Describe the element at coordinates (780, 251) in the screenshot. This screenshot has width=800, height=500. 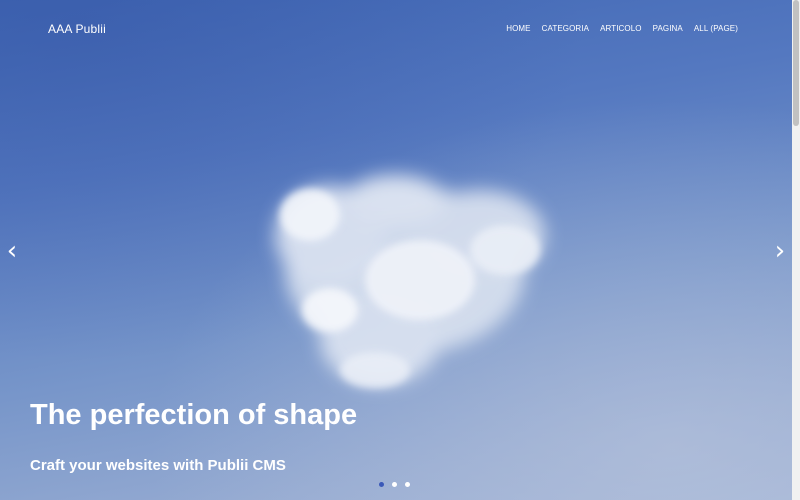
I see `chevron-right-icon: ›` at that location.